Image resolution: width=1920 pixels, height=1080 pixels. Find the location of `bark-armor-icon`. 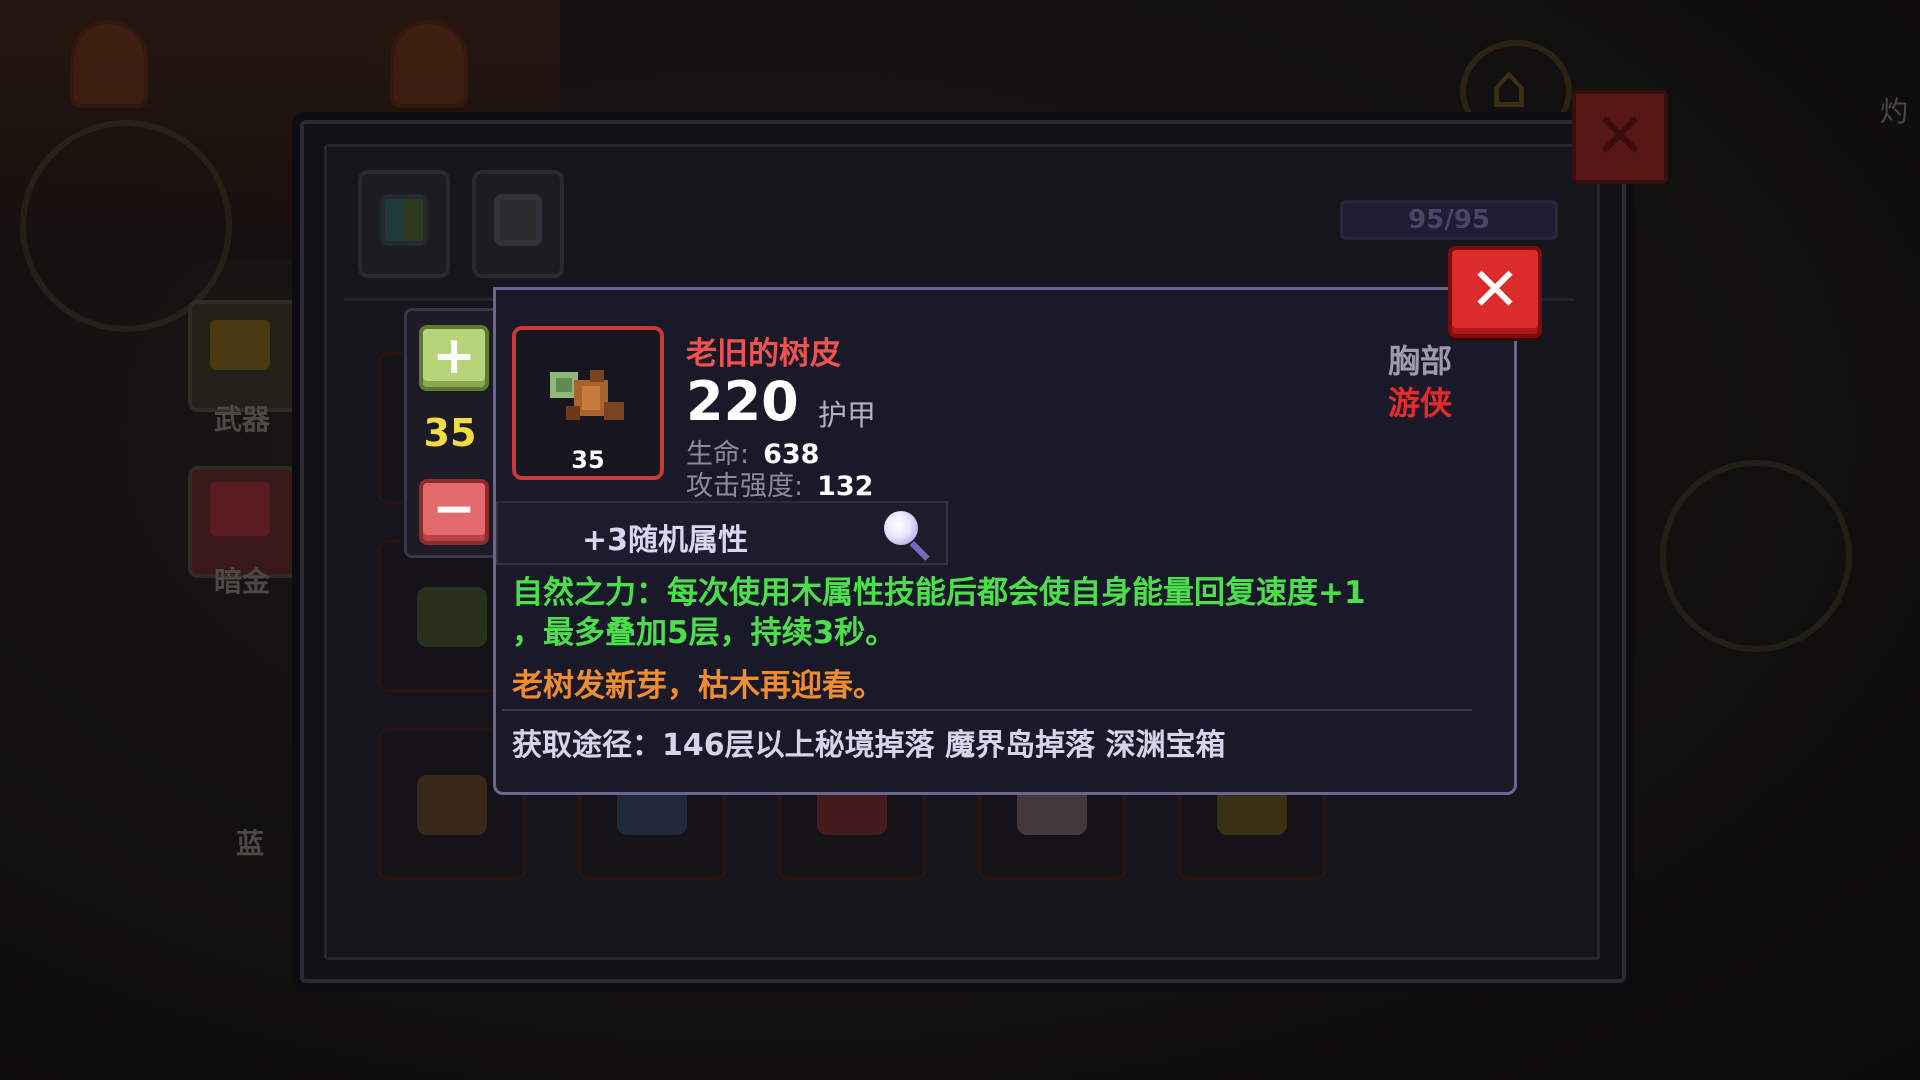

bark-armor-icon is located at coordinates (587, 395).